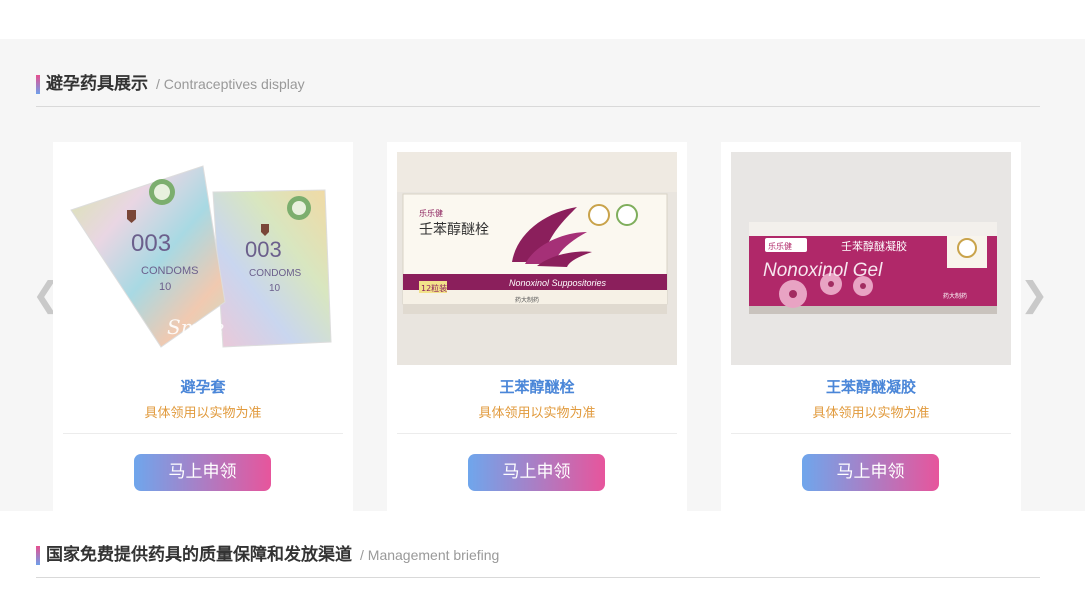 Image resolution: width=1085 pixels, height=592 pixels. I want to click on box-count: 12粒装, so click(434, 288).